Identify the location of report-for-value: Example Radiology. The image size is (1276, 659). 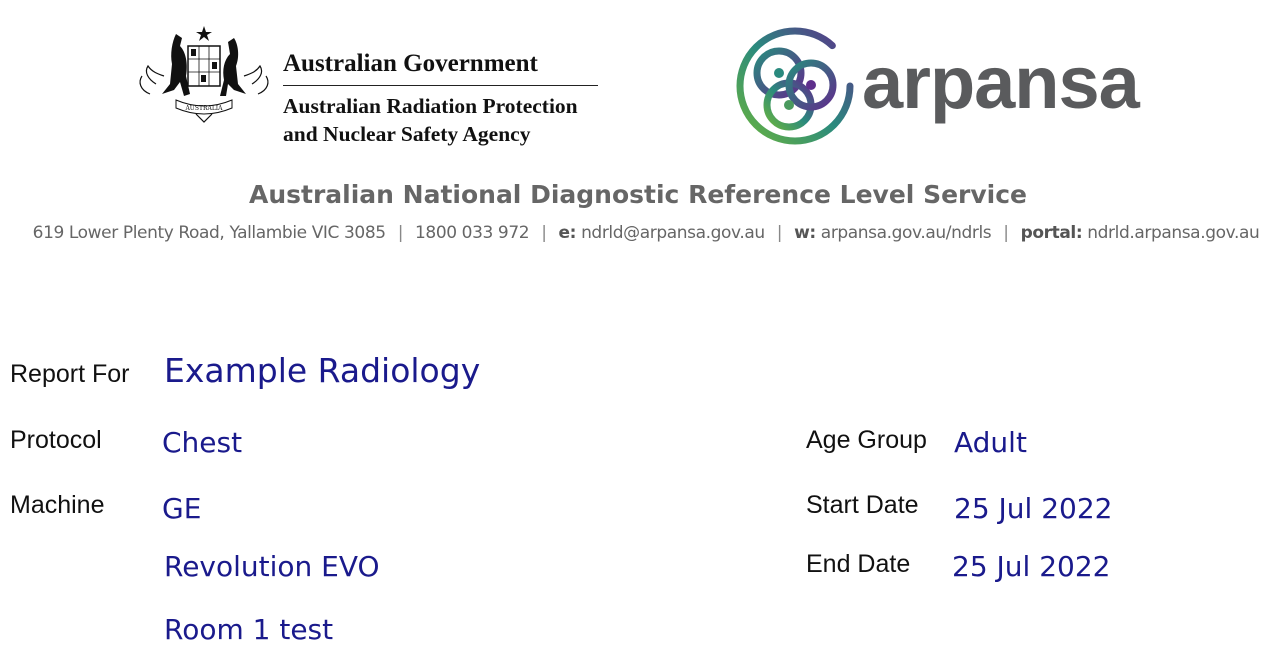
(322, 370).